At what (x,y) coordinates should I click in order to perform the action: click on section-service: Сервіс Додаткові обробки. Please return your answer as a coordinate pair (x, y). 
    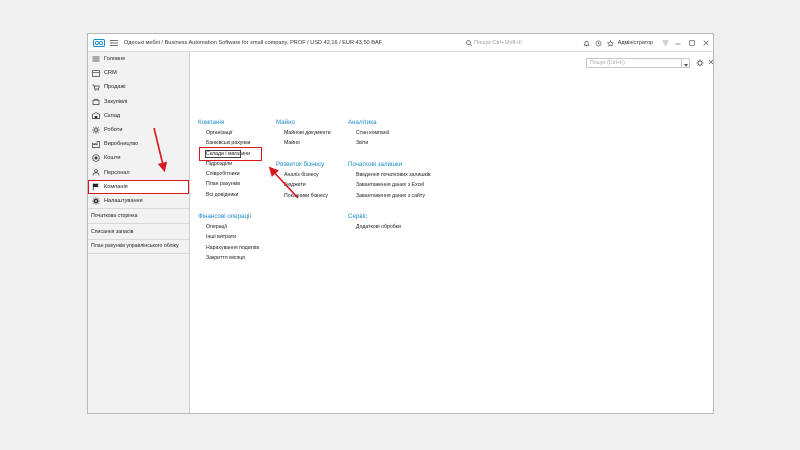
    Looking at the image, I should click on (374, 222).